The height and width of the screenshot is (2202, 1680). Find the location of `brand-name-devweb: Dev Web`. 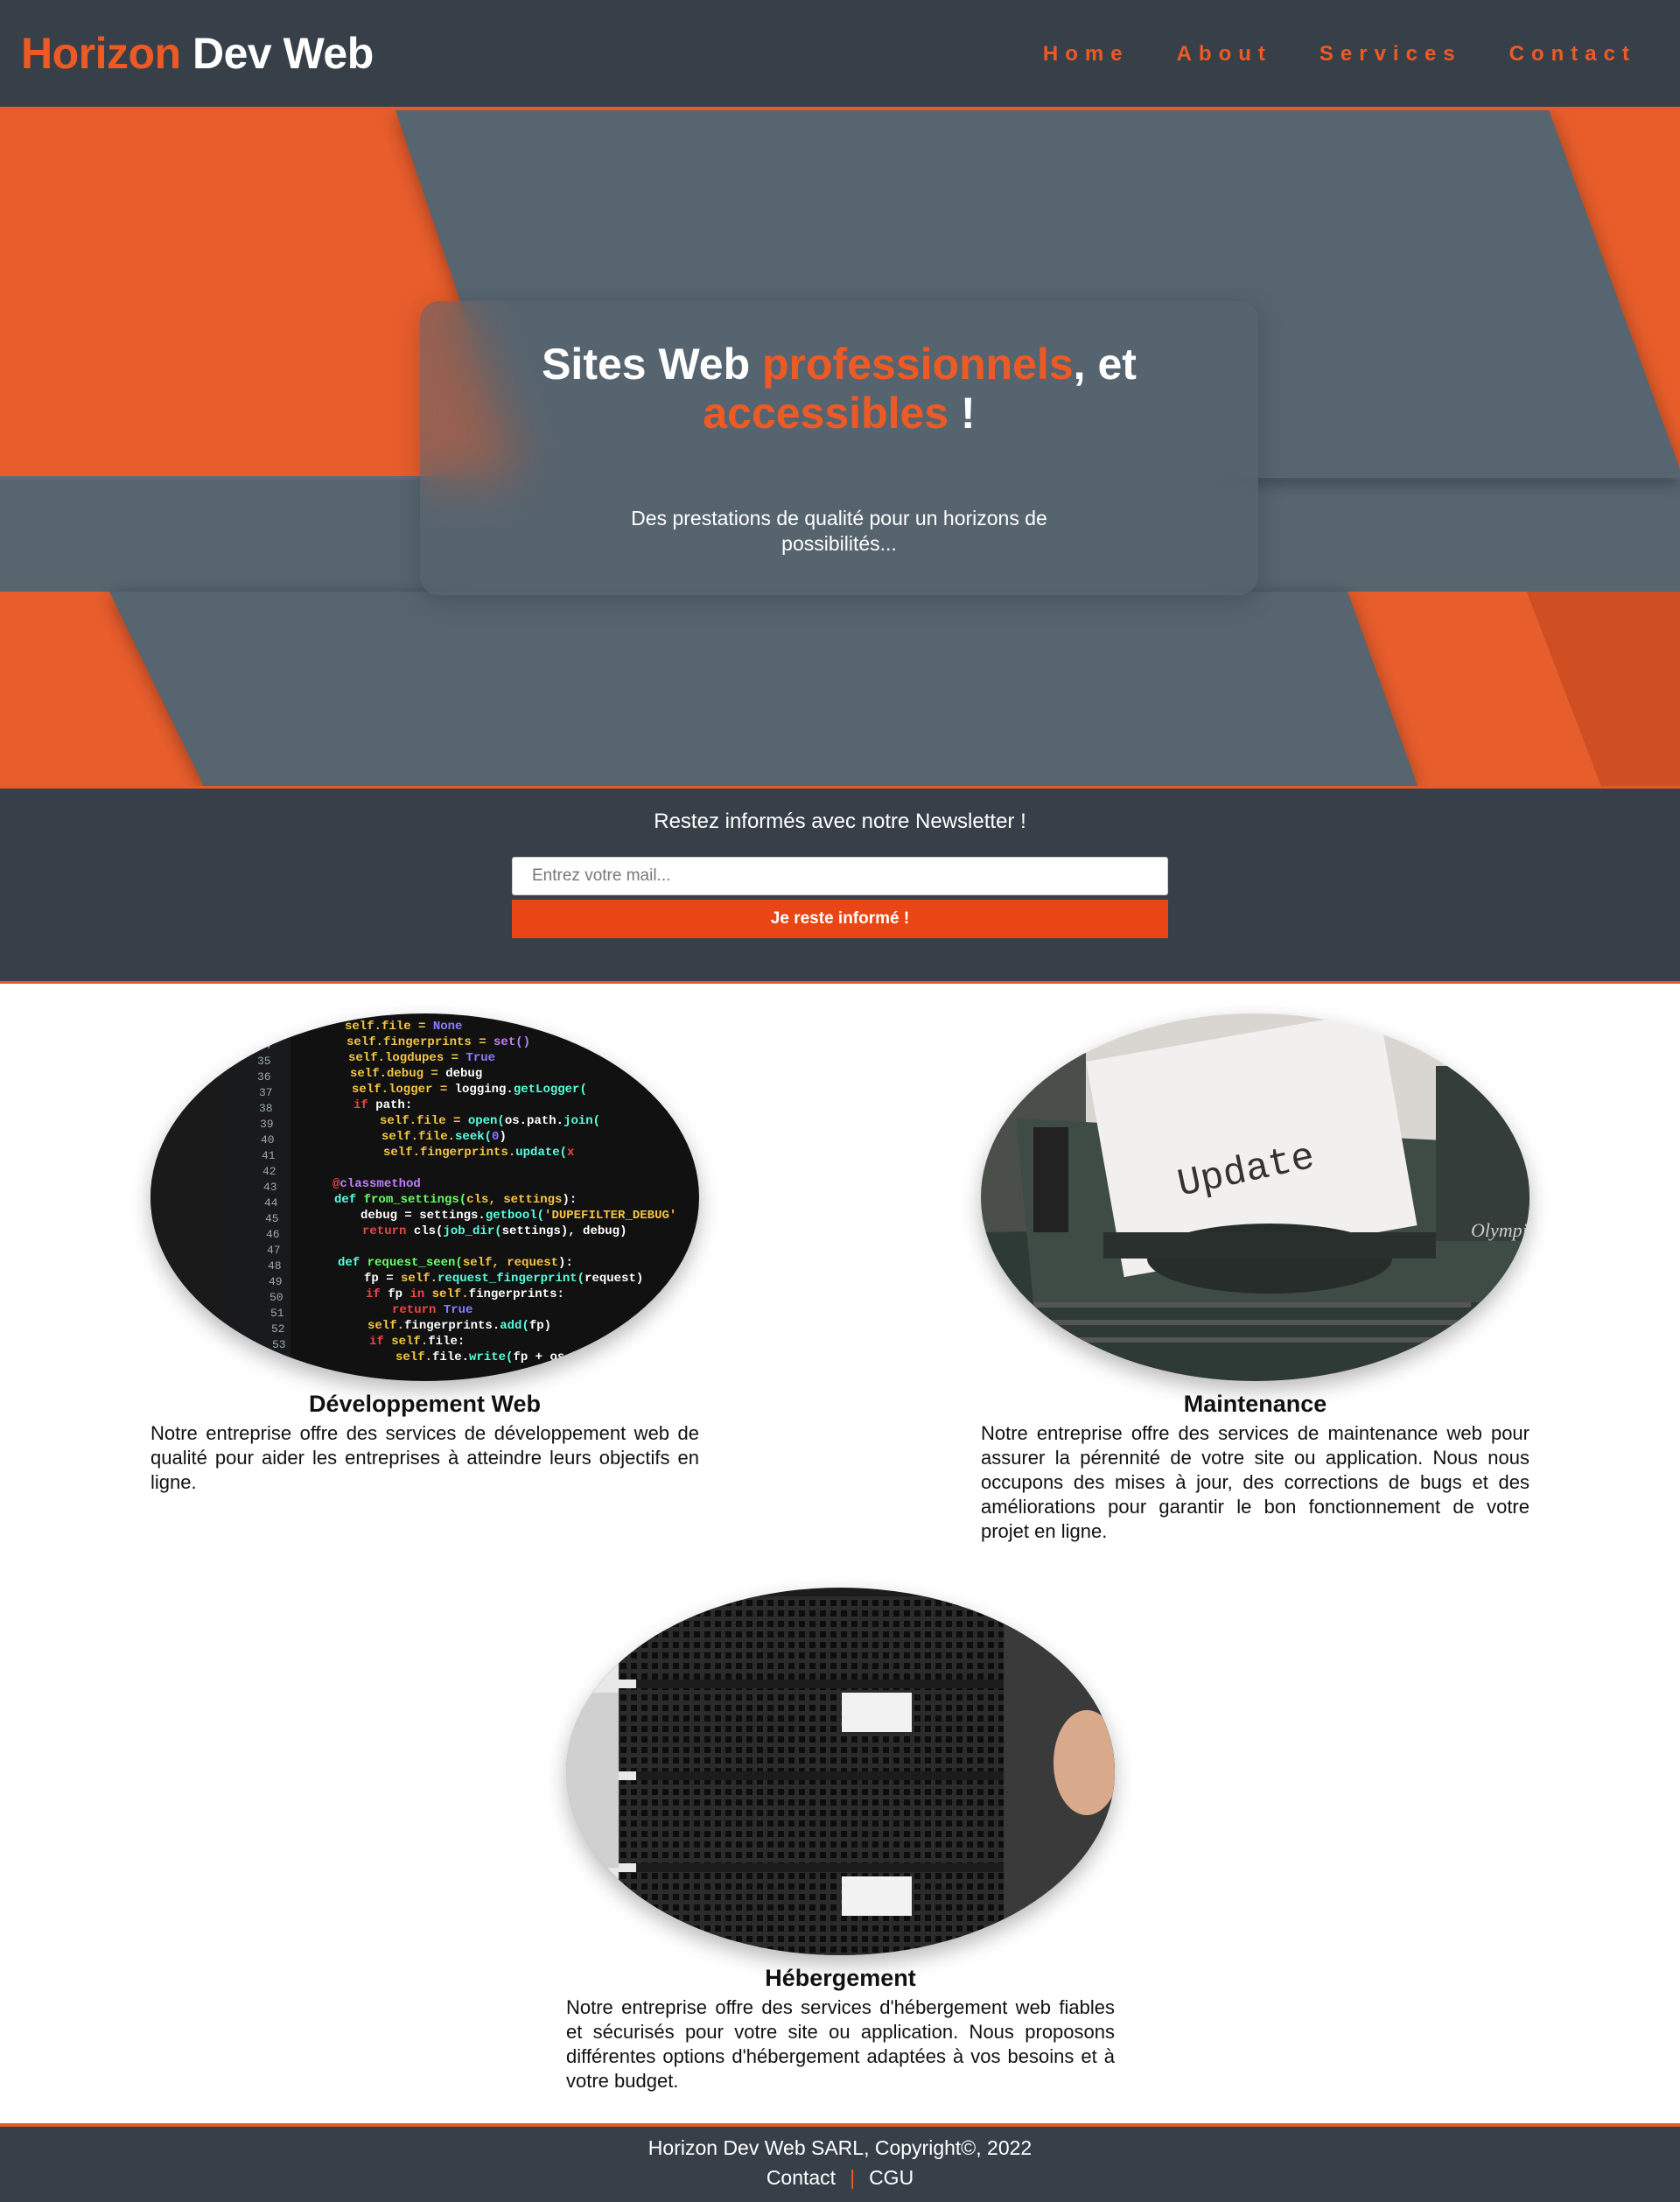

brand-name-devweb: Dev Web is located at coordinates (283, 53).